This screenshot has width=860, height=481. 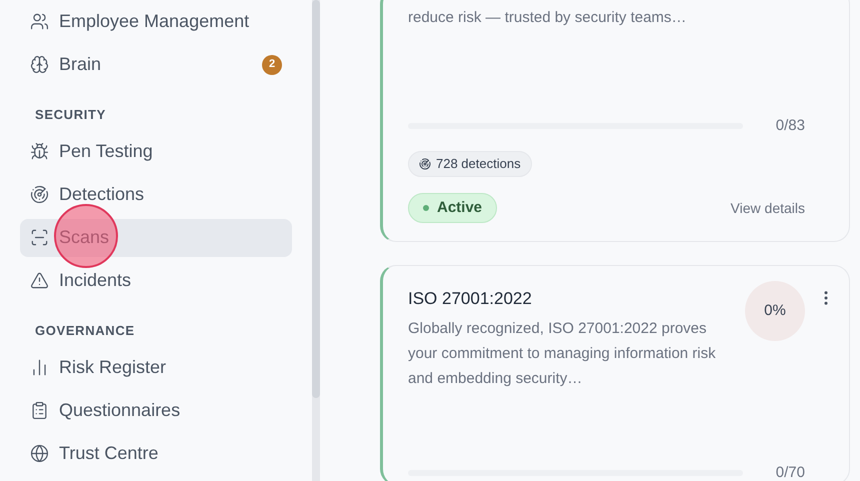 I want to click on brain-icon, so click(x=39, y=64).